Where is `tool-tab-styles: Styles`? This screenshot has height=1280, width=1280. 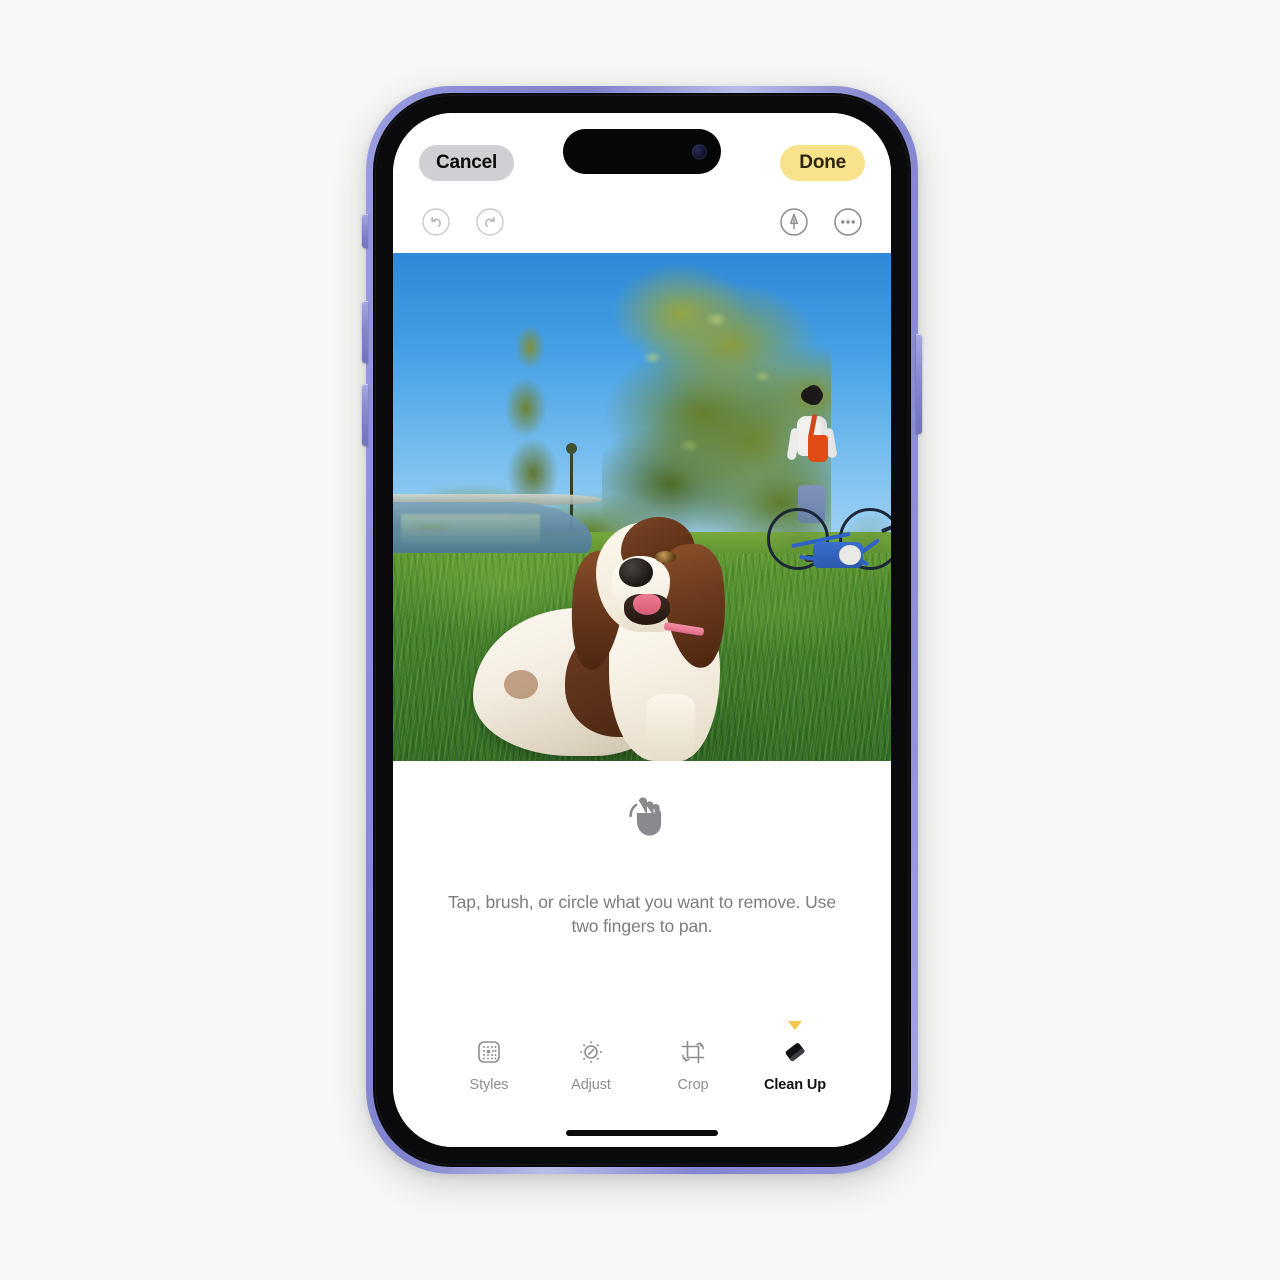 tool-tab-styles: Styles is located at coordinates (489, 1064).